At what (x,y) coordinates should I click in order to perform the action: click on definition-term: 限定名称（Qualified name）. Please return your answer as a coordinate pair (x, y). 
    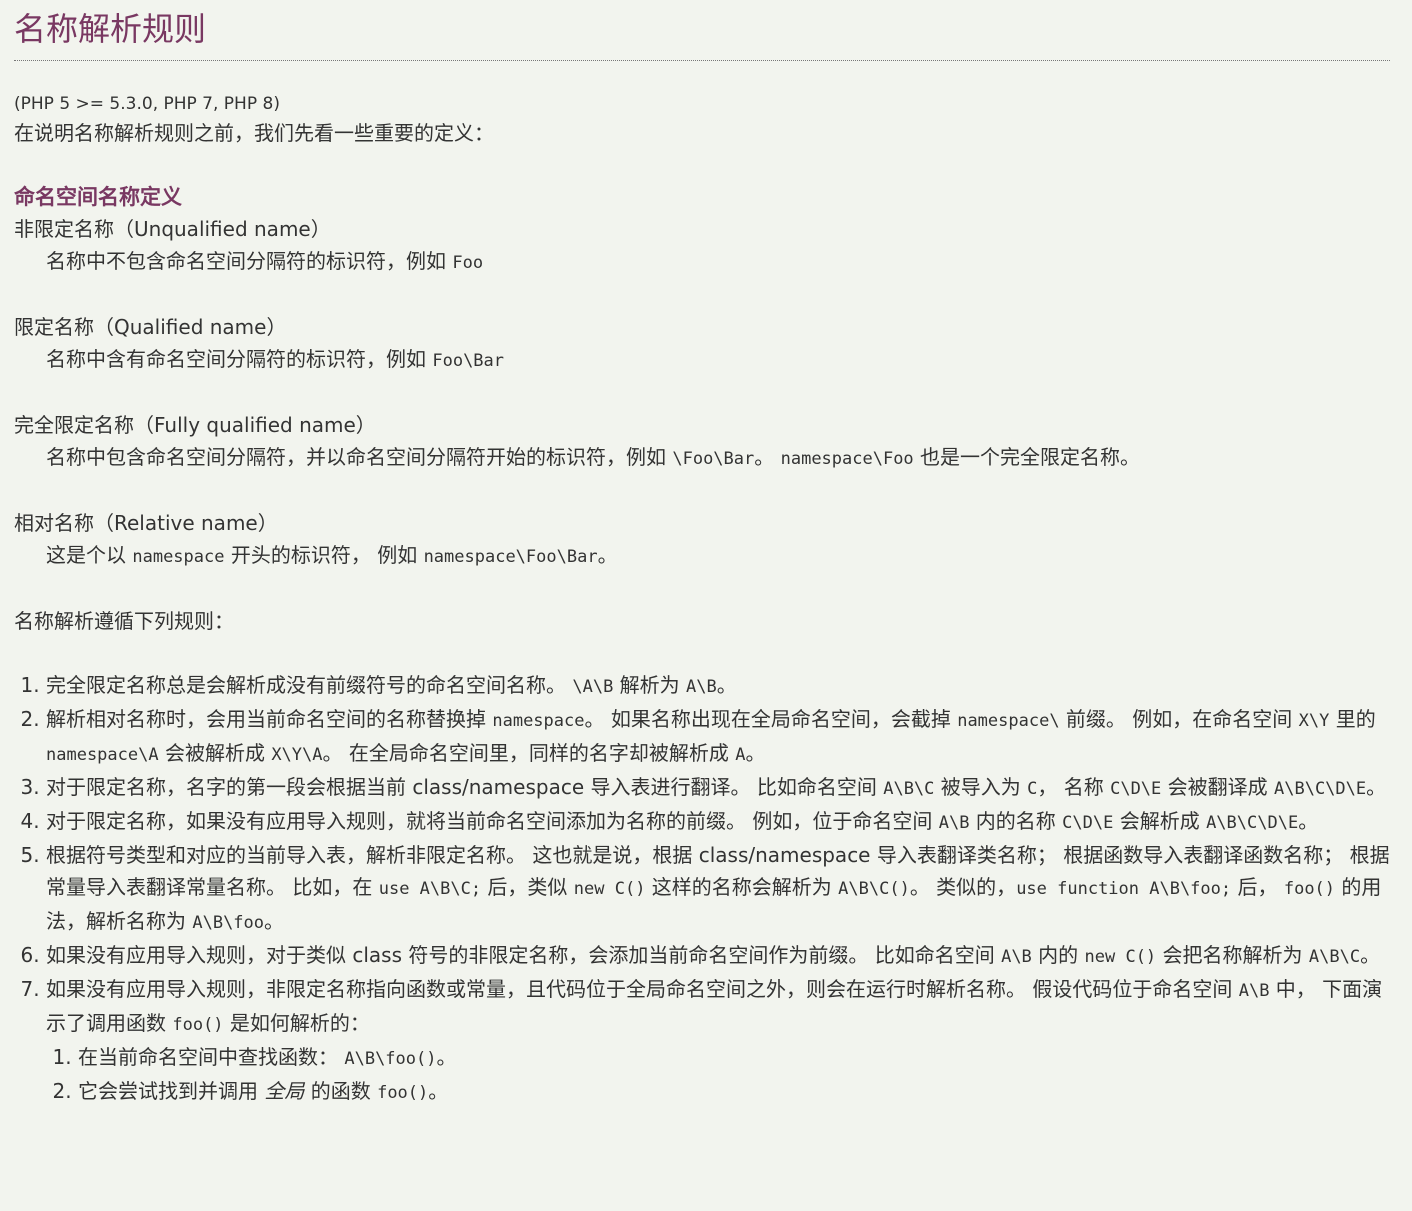
    Looking at the image, I should click on (150, 327).